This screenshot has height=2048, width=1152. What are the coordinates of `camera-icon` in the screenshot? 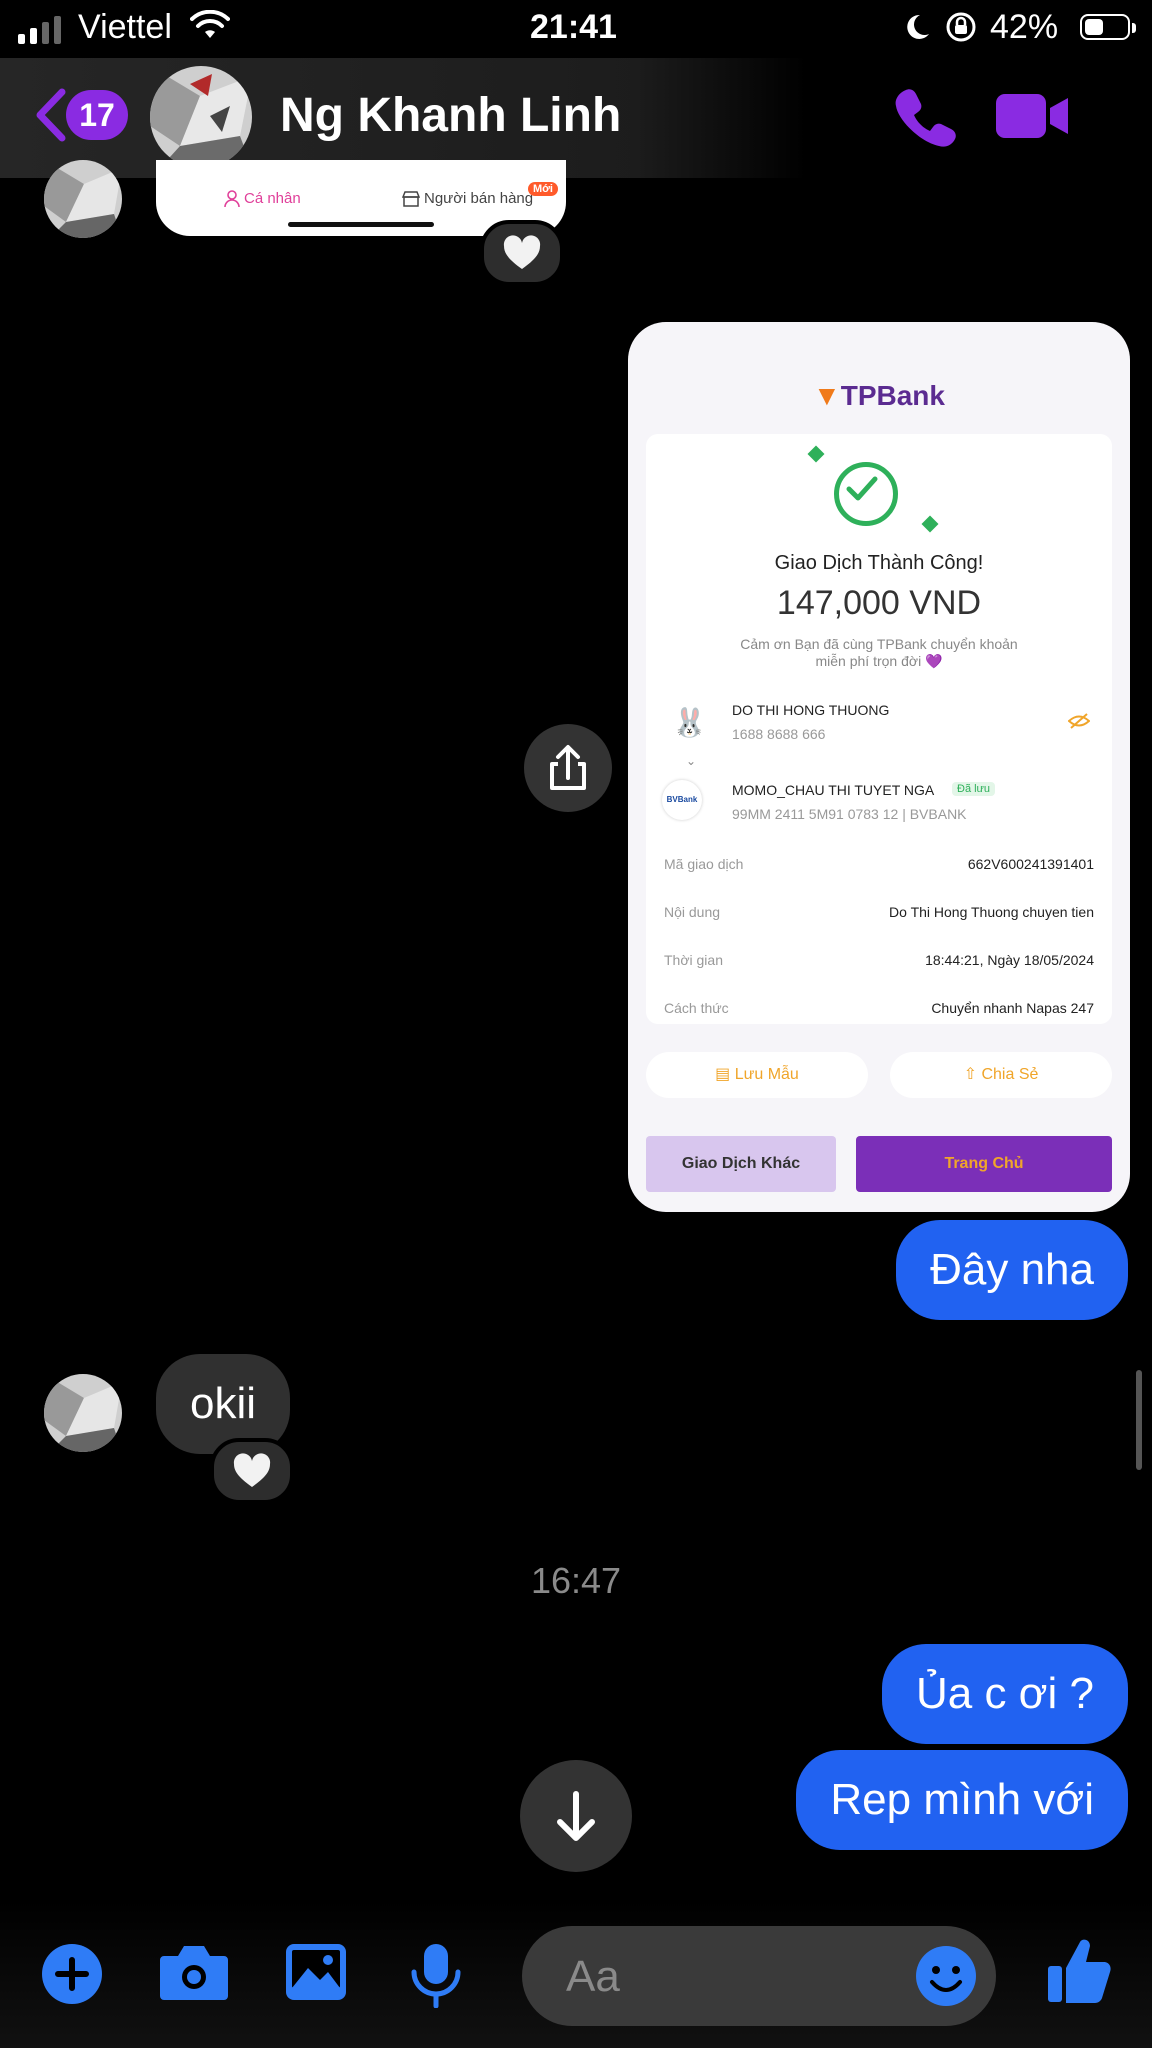 It's located at (194, 1972).